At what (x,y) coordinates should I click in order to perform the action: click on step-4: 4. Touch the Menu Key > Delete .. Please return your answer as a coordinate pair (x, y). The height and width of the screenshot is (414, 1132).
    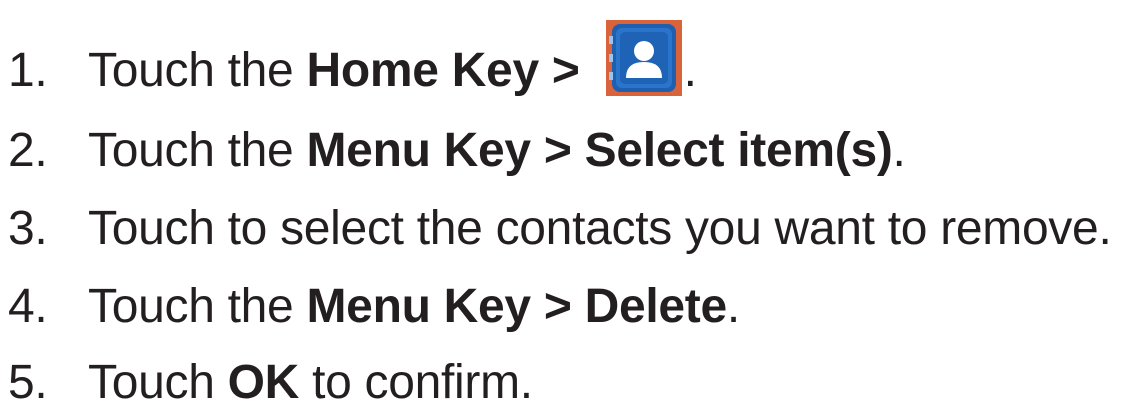
    Looking at the image, I should click on (370, 306).